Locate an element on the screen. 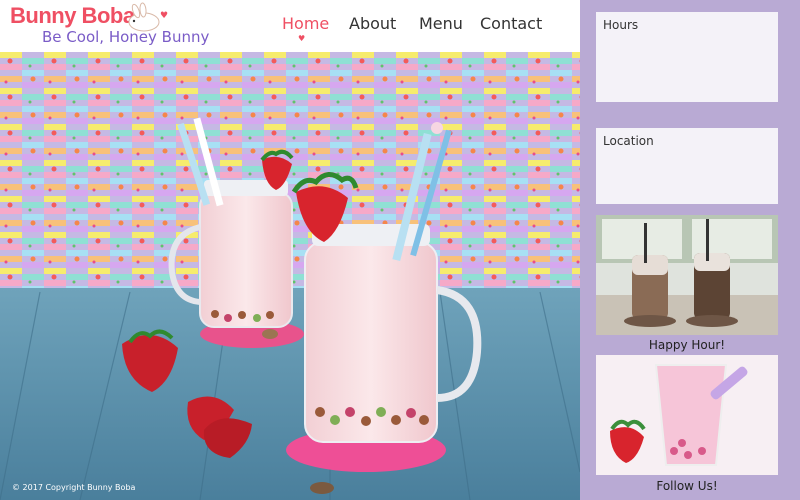 Image resolution: width=800 pixels, height=500 pixels. location-card: Location is located at coordinates (687, 166).